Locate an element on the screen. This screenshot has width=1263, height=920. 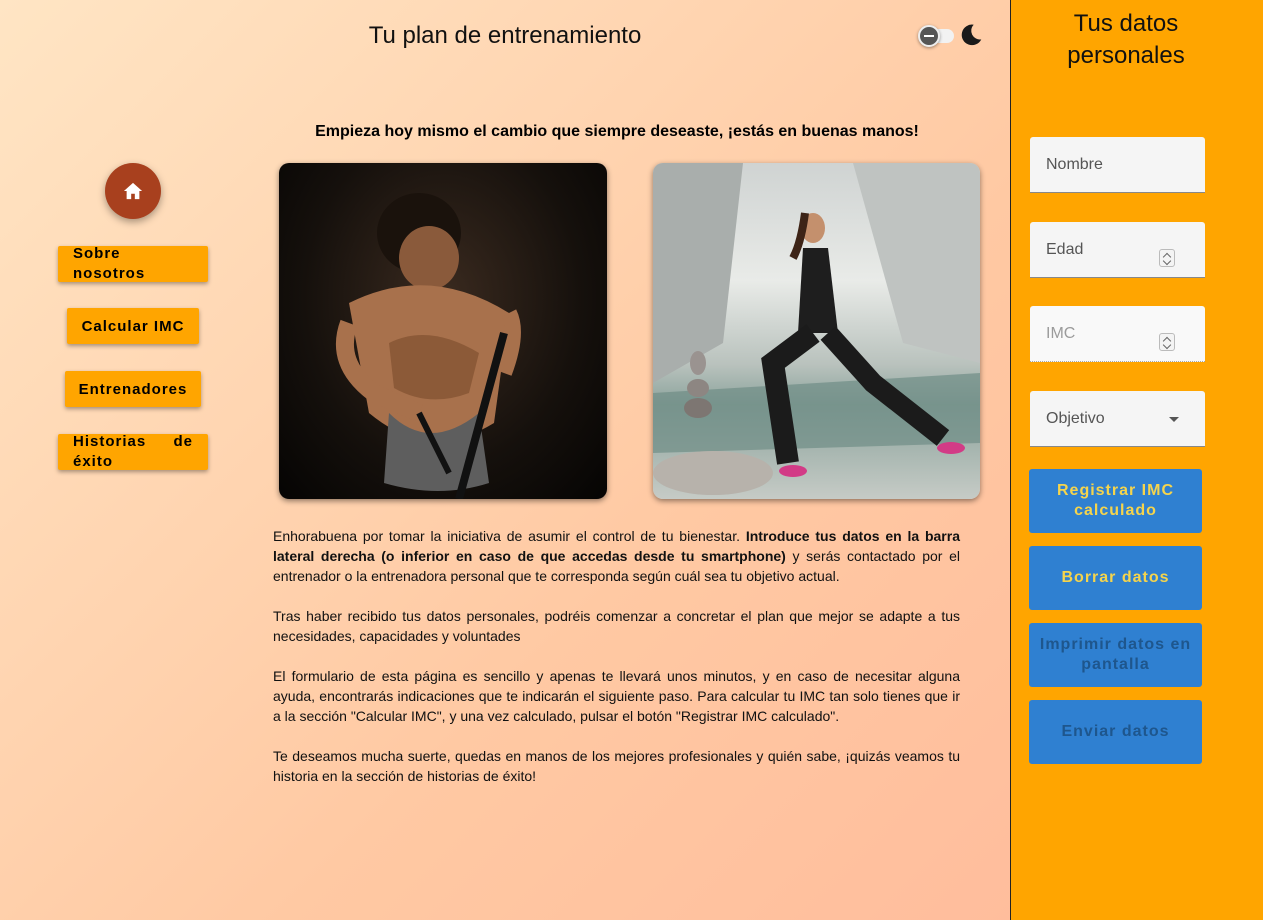
nombre-field is located at coordinates (1117, 165).